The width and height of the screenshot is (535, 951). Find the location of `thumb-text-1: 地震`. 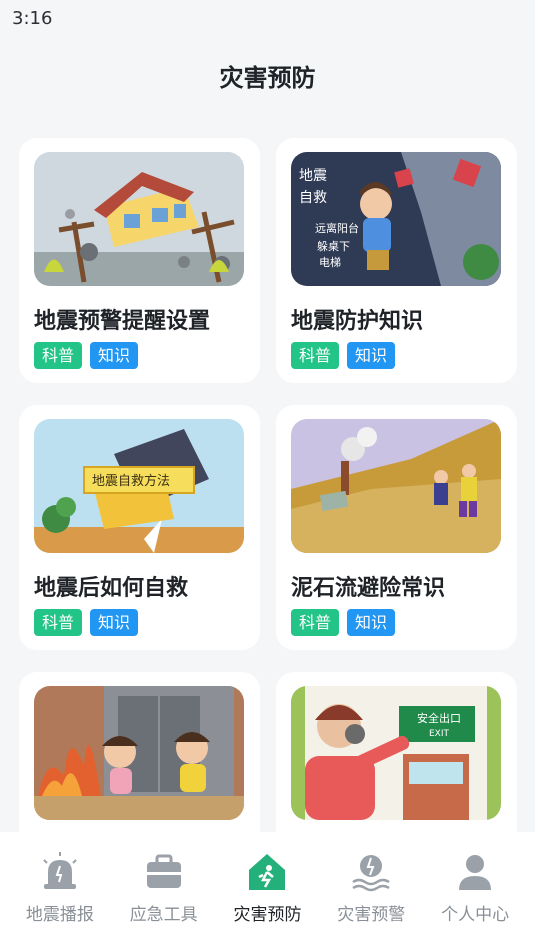

thumb-text-1: 地震 is located at coordinates (313, 176).